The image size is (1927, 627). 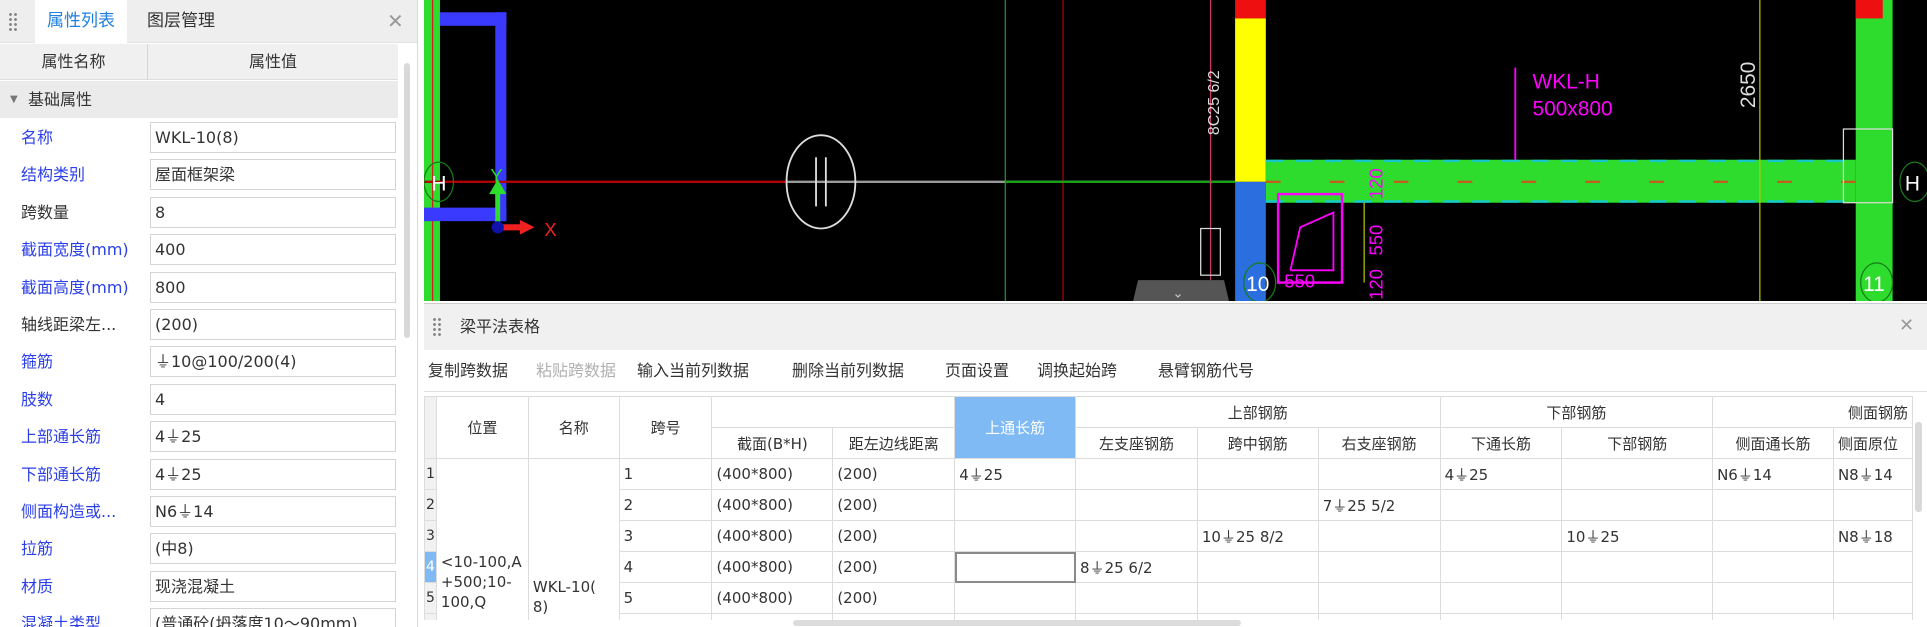 What do you see at coordinates (1918, 467) in the screenshot?
I see `table-vertical-scrollbar` at bounding box center [1918, 467].